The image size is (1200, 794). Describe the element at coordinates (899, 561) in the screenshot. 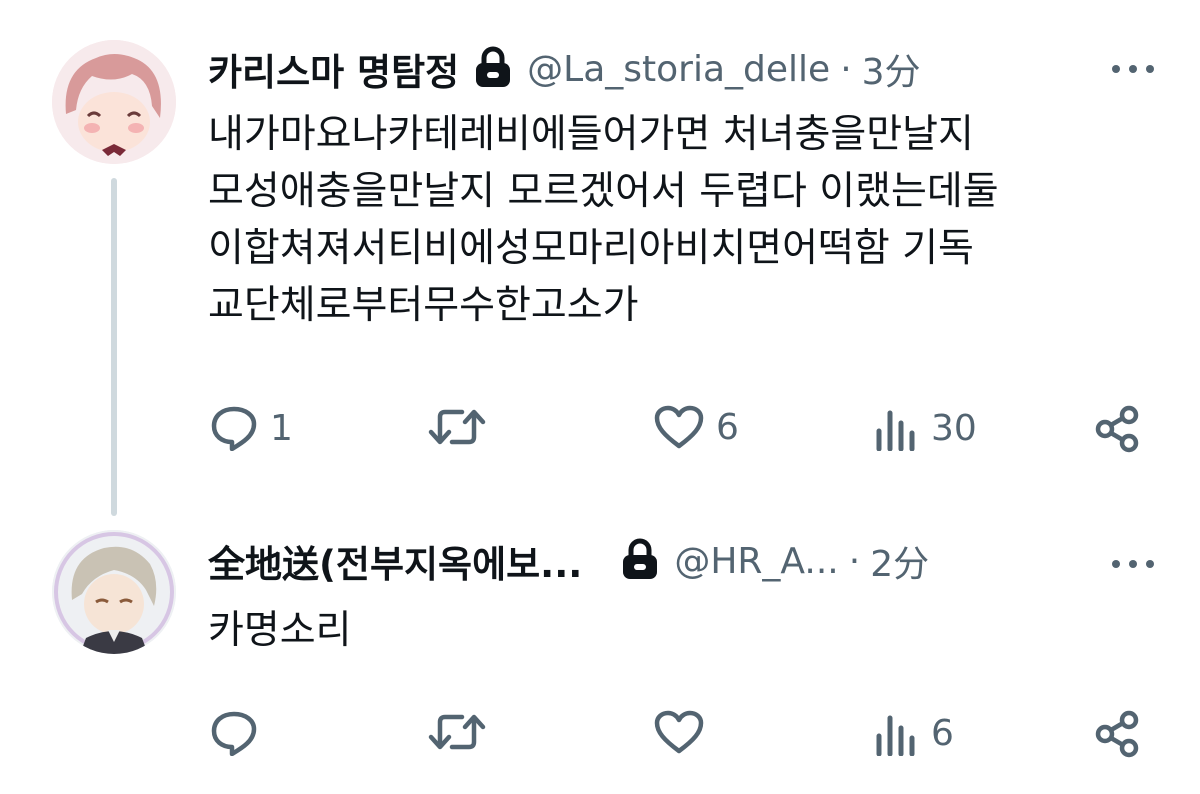

I see `timestamp: 2分` at that location.